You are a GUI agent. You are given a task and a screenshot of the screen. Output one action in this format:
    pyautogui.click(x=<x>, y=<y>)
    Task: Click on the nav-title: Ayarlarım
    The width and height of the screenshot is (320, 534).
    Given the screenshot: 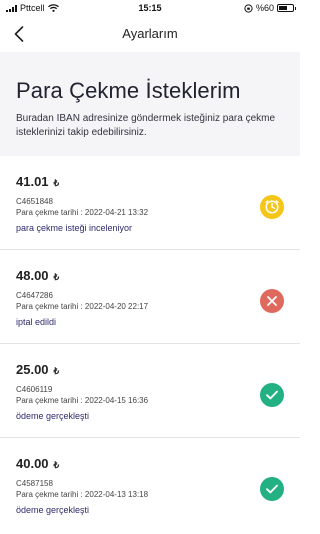 What is the action you would take?
    pyautogui.click(x=150, y=33)
    